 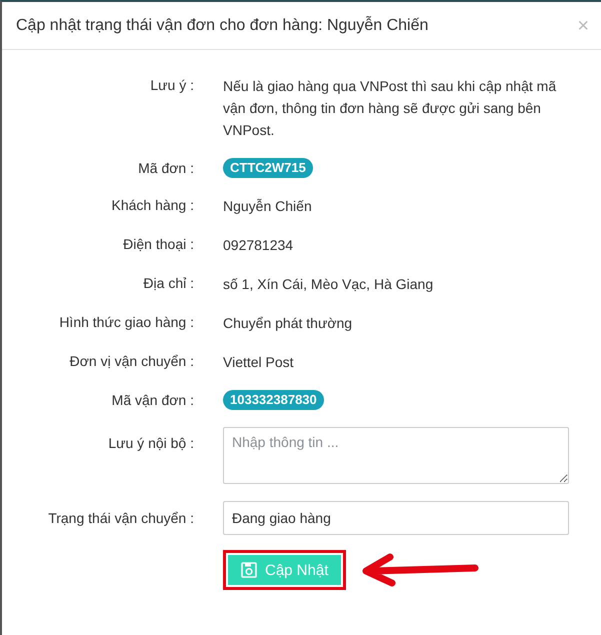 What do you see at coordinates (259, 362) in the screenshot?
I see `field-value: Viettel Post` at bounding box center [259, 362].